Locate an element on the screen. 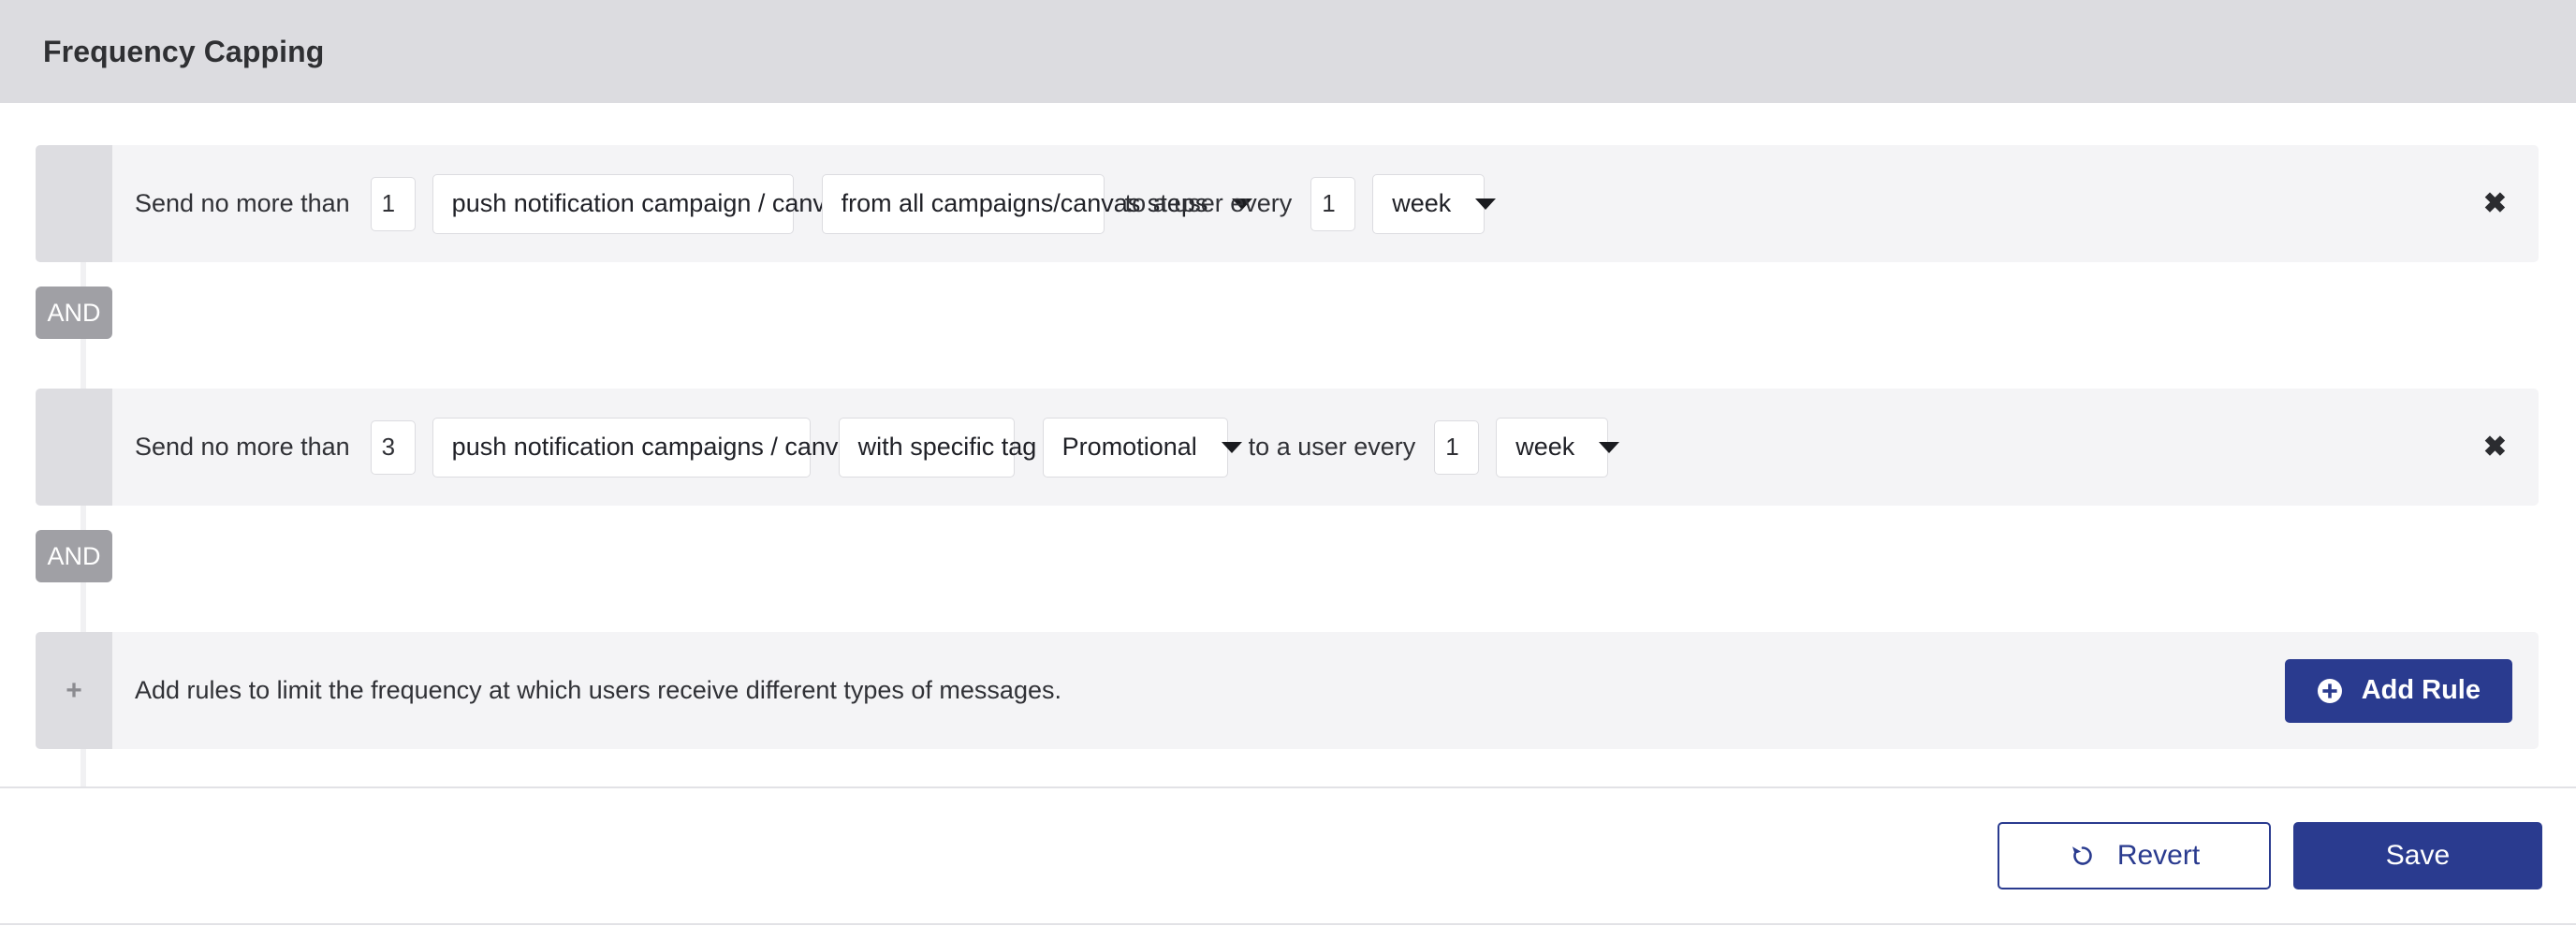  add-rule-button-label: Add Rule is located at coordinates (2421, 690).